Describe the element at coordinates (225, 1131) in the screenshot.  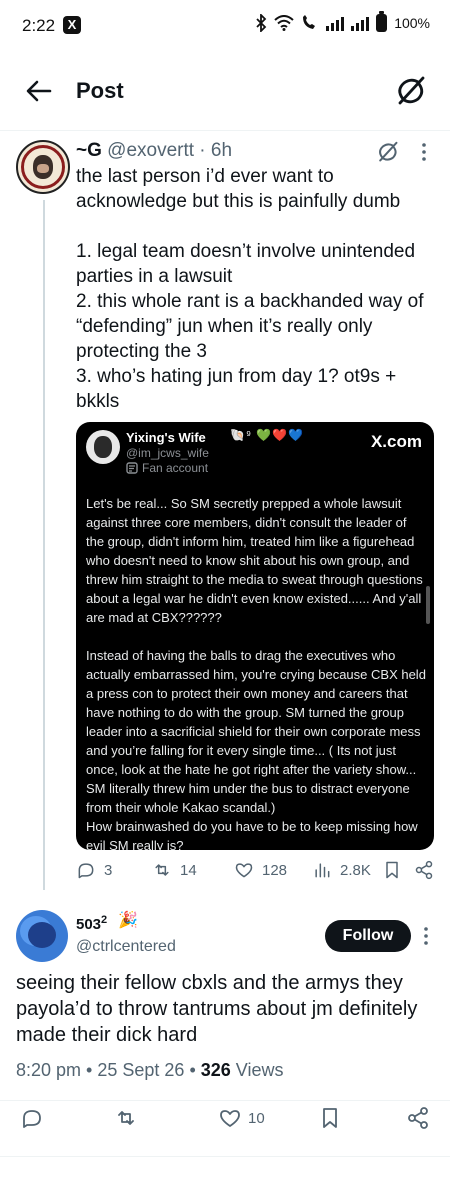
I see `tweet-actions: 10` at that location.